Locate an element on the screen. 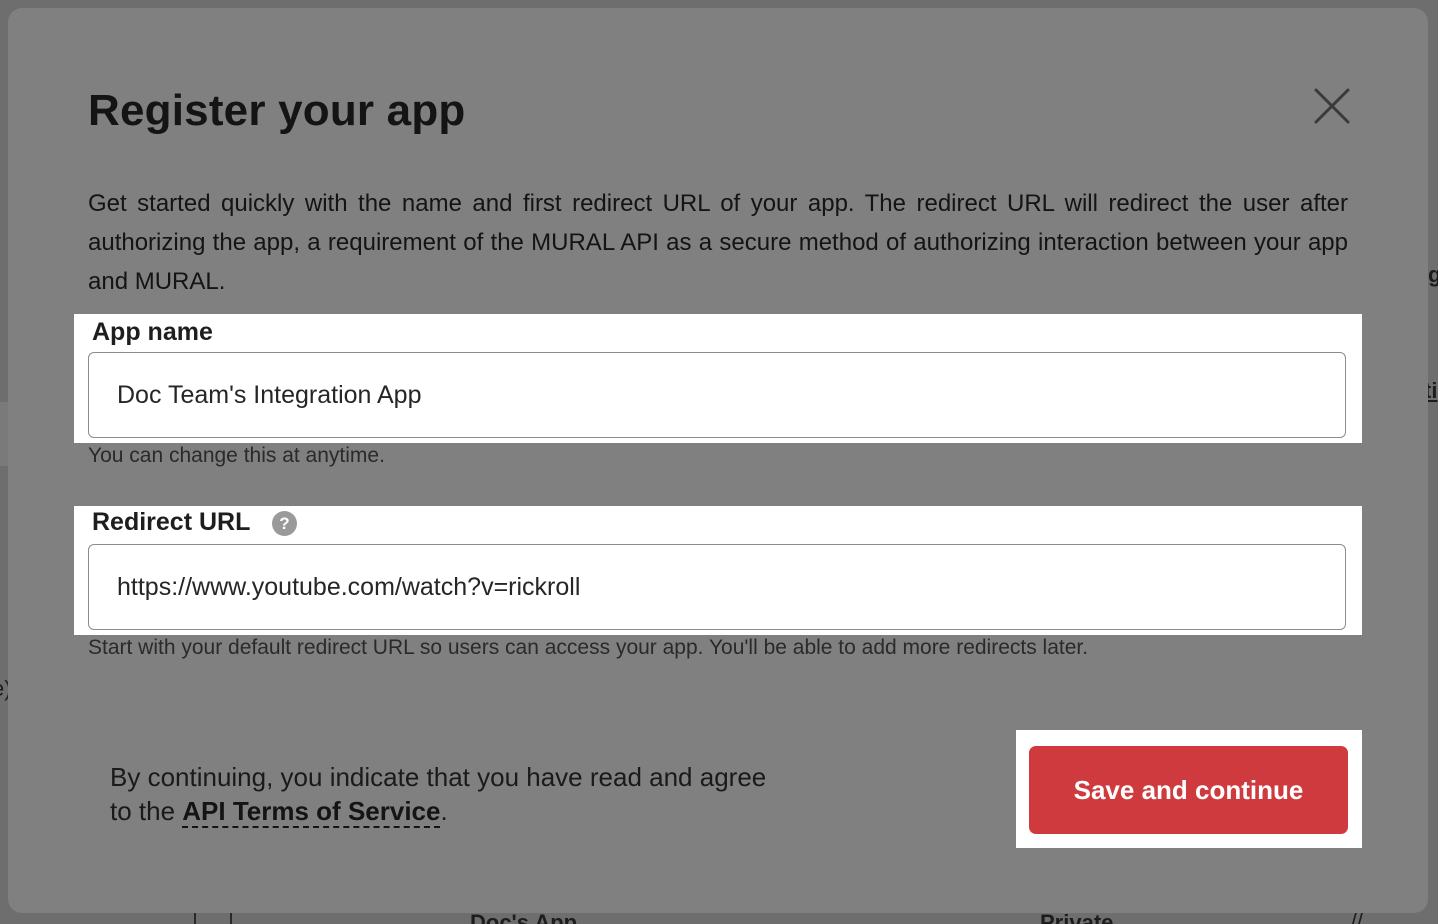 This screenshot has width=1438, height=924. redirect-url-label: Redirect URL is located at coordinates (171, 522).